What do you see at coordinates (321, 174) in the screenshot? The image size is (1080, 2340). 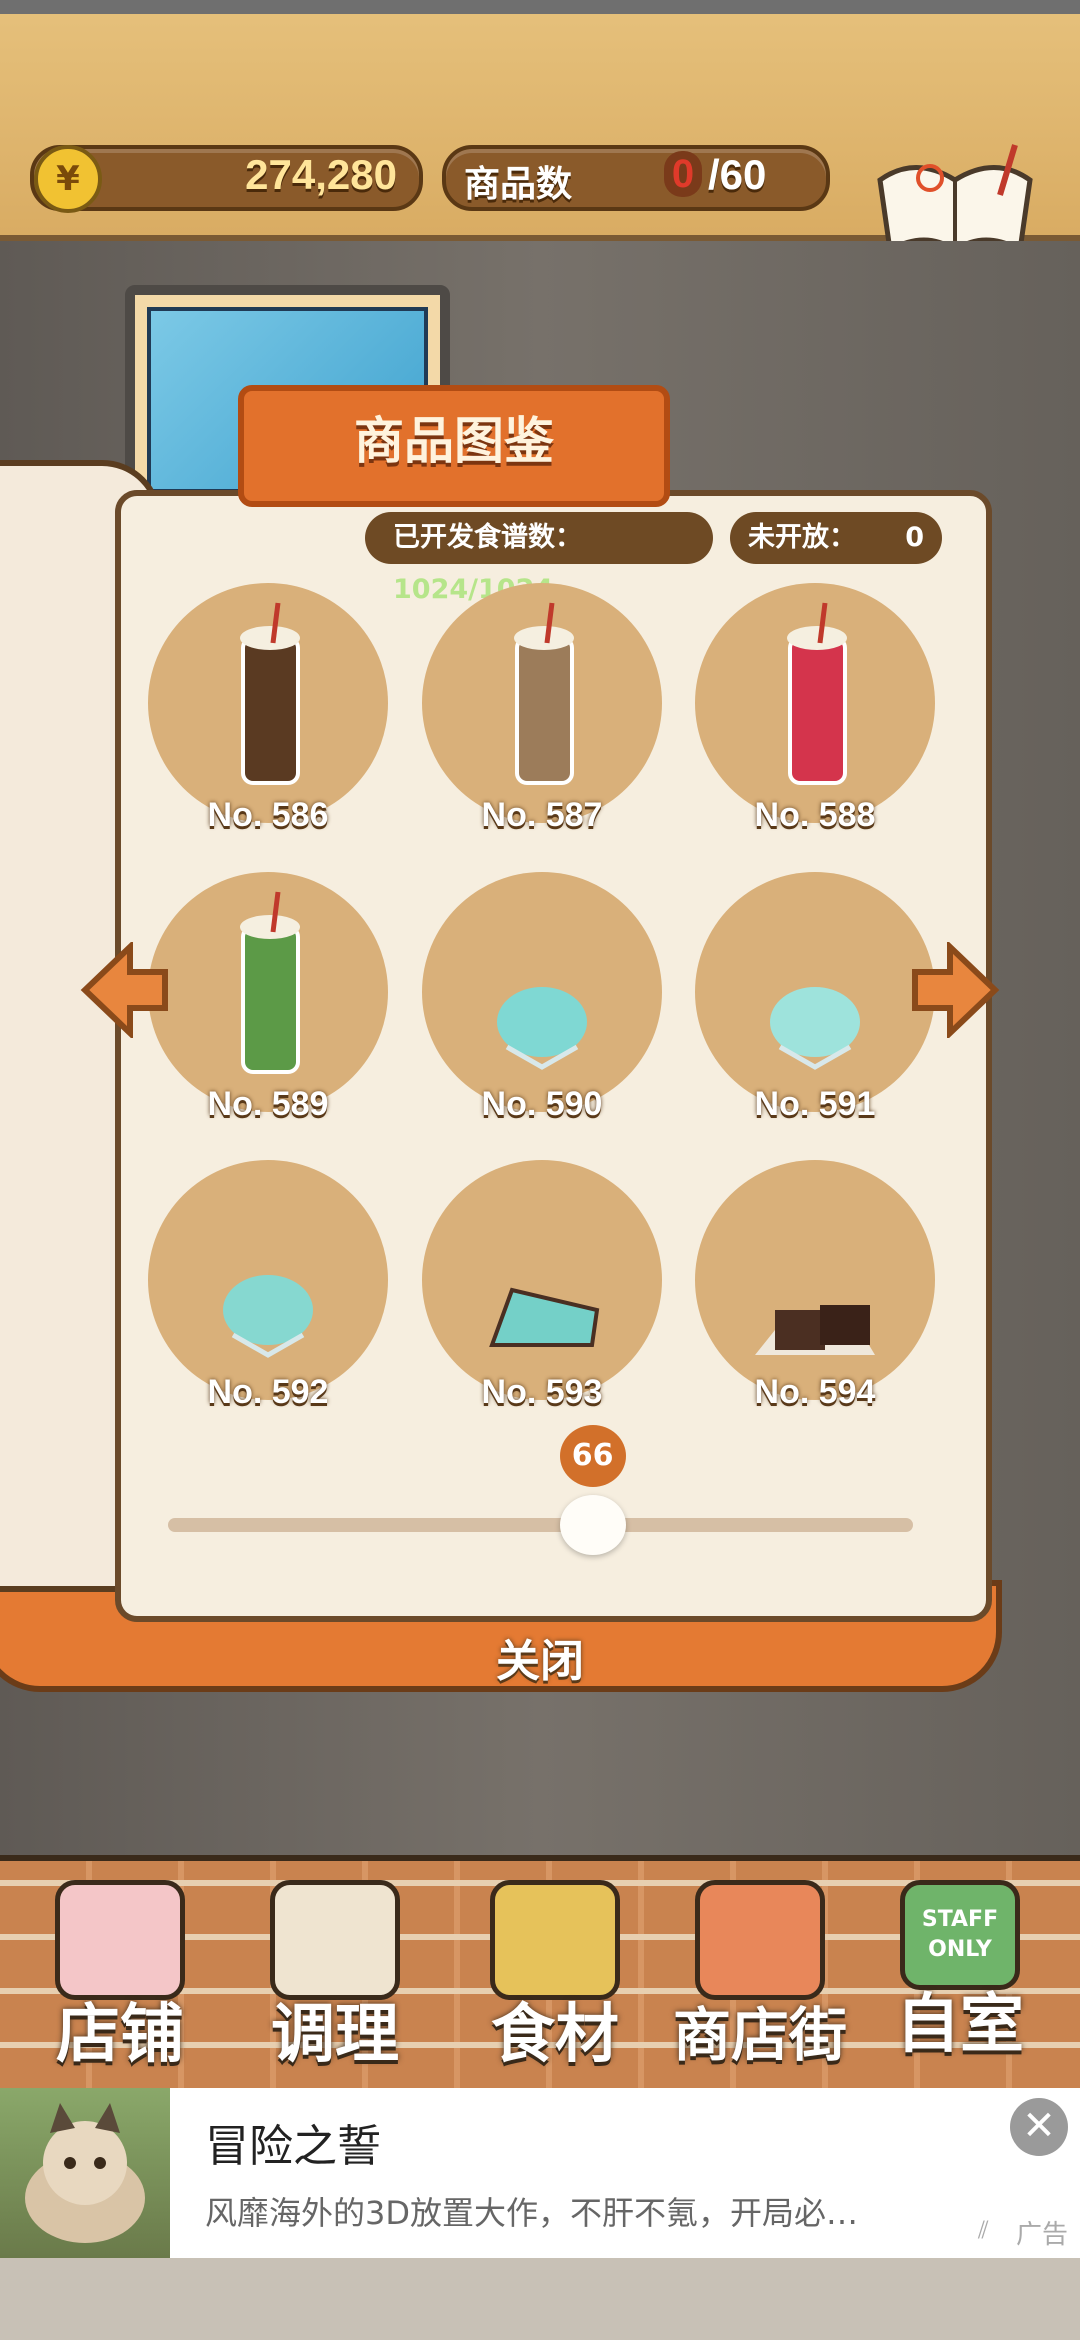 I see `money-amount: 274,280` at bounding box center [321, 174].